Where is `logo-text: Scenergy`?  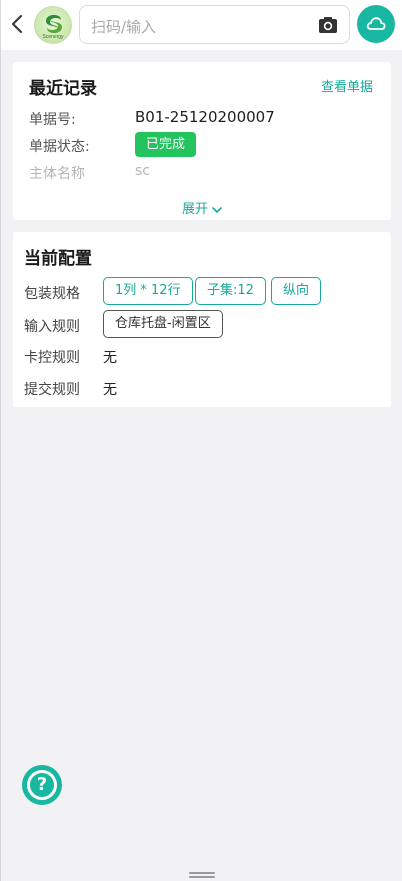
logo-text: Scenergy is located at coordinates (53, 37).